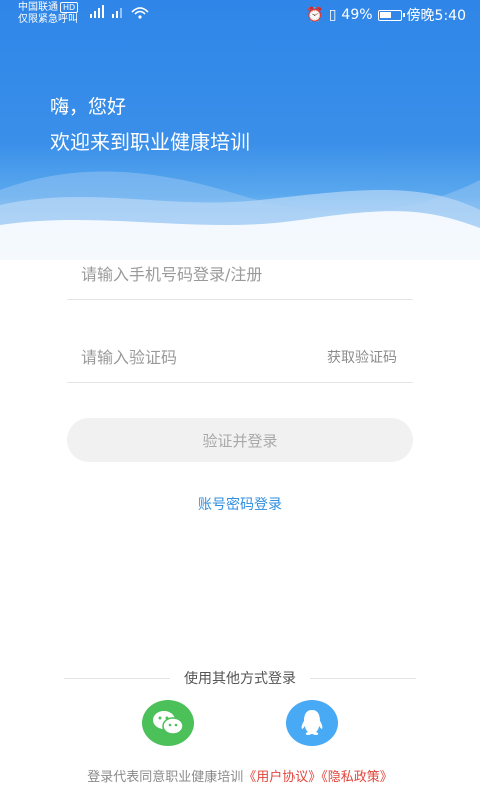  I want to click on qq-login-button, so click(312, 723).